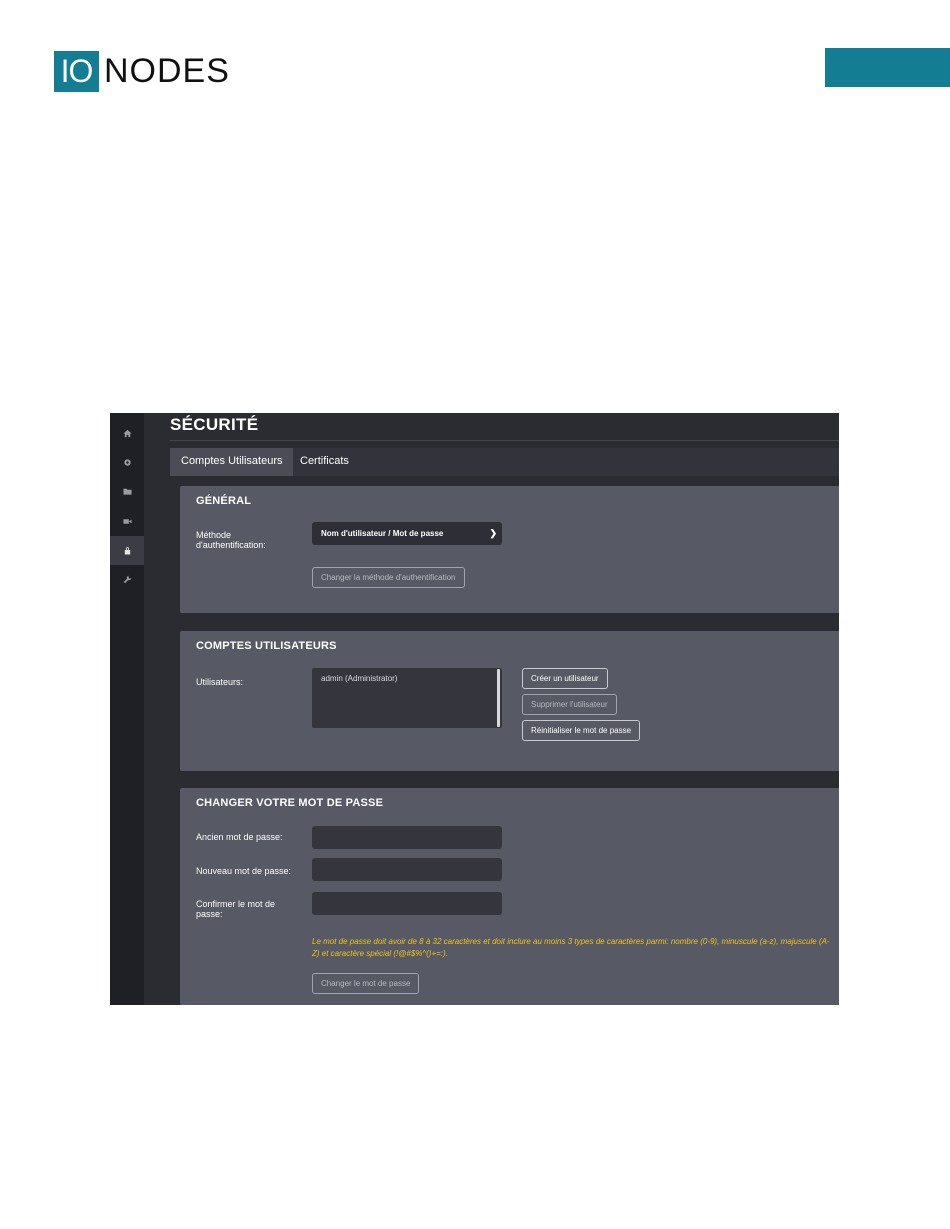 The width and height of the screenshot is (950, 1229). Describe the element at coordinates (266, 646) in the screenshot. I see `accounts-title: COMPTES UTILISATEURS` at that location.